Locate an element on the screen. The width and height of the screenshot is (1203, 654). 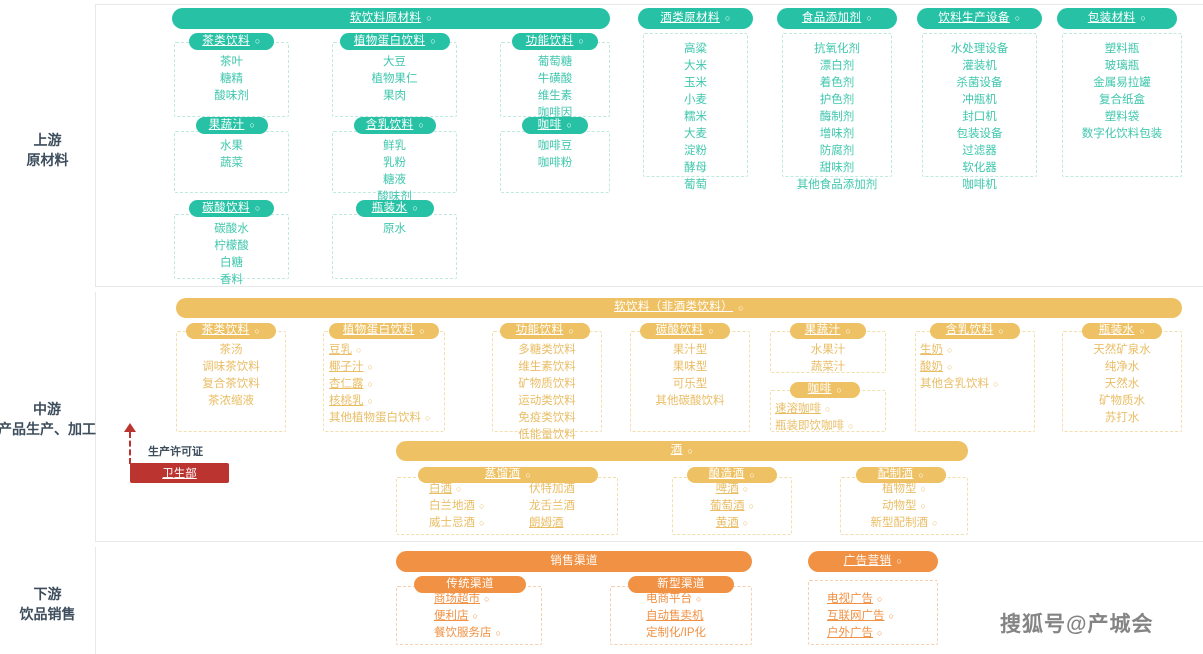
group-title-coffee-products: 咖啡 ○ is located at coordinates (825, 390).